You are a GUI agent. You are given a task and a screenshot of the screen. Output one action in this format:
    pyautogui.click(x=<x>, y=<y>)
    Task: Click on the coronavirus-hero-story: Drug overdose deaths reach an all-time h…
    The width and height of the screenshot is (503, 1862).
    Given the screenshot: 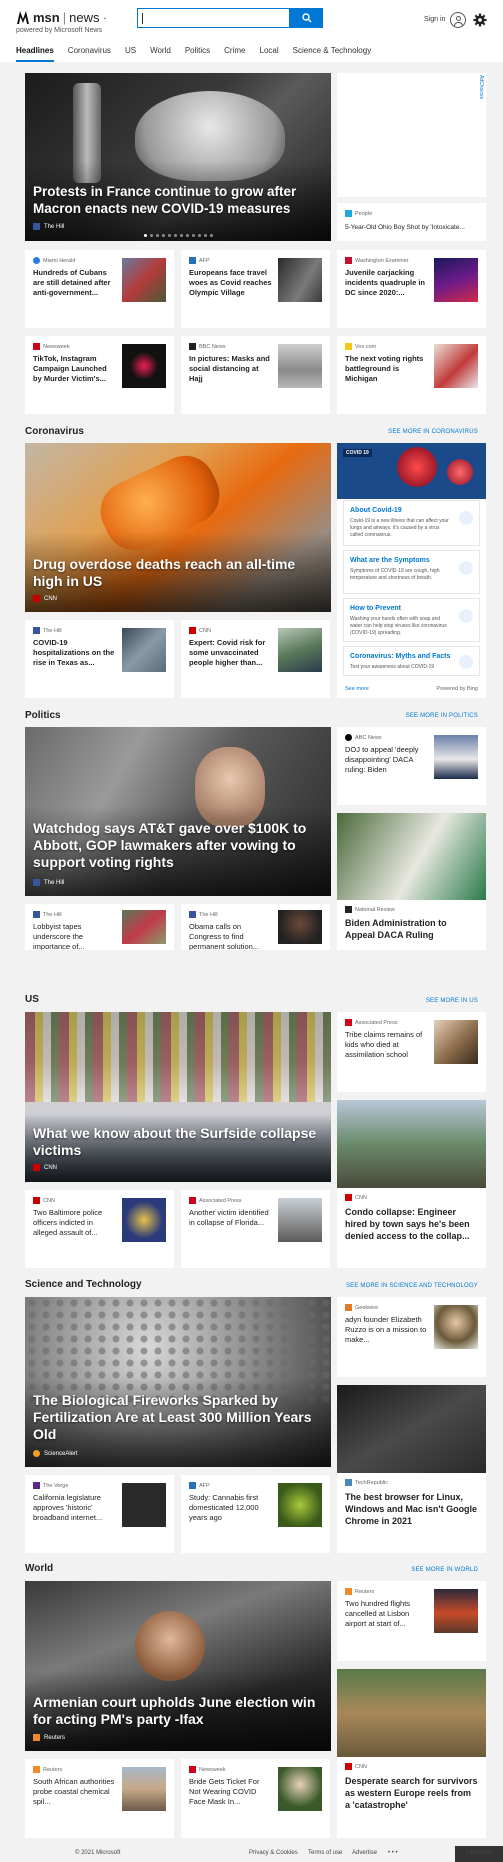 What is the action you would take?
    pyautogui.click(x=178, y=527)
    